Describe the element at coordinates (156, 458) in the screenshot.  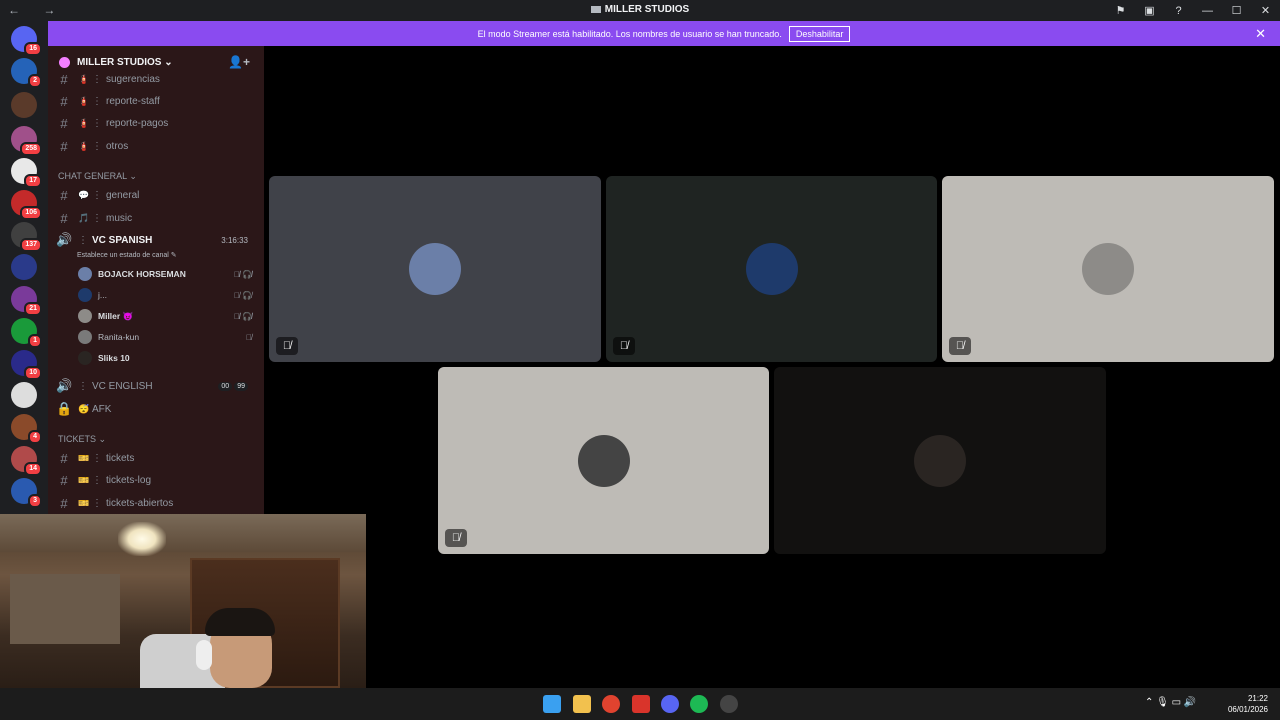
I see `channel-tickets: # 🎫 ⋮ tickets` at that location.